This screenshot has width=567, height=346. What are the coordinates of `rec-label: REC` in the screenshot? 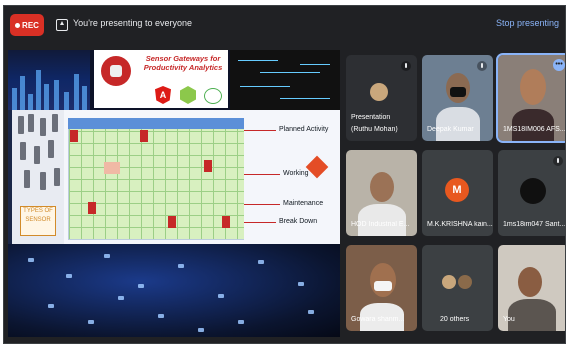 It's located at (30, 25).